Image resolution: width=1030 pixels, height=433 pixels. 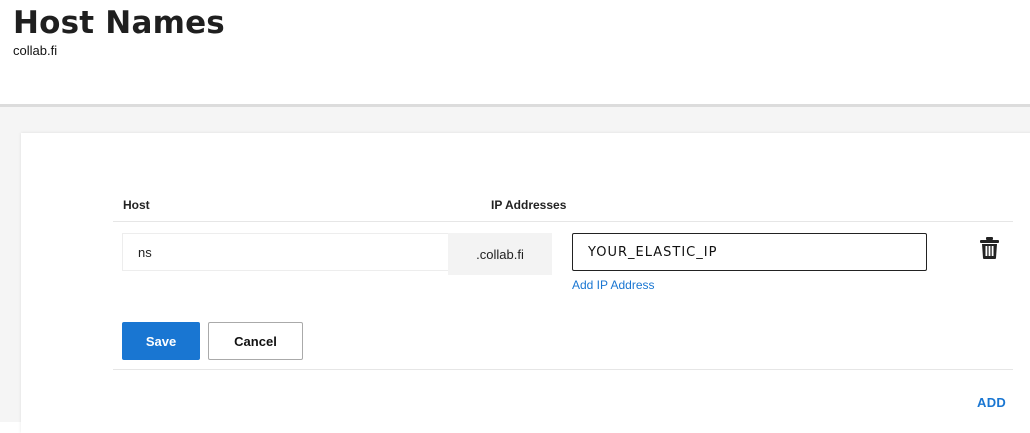 I want to click on ip-addresses-column-header: IP Addresses, so click(x=529, y=205).